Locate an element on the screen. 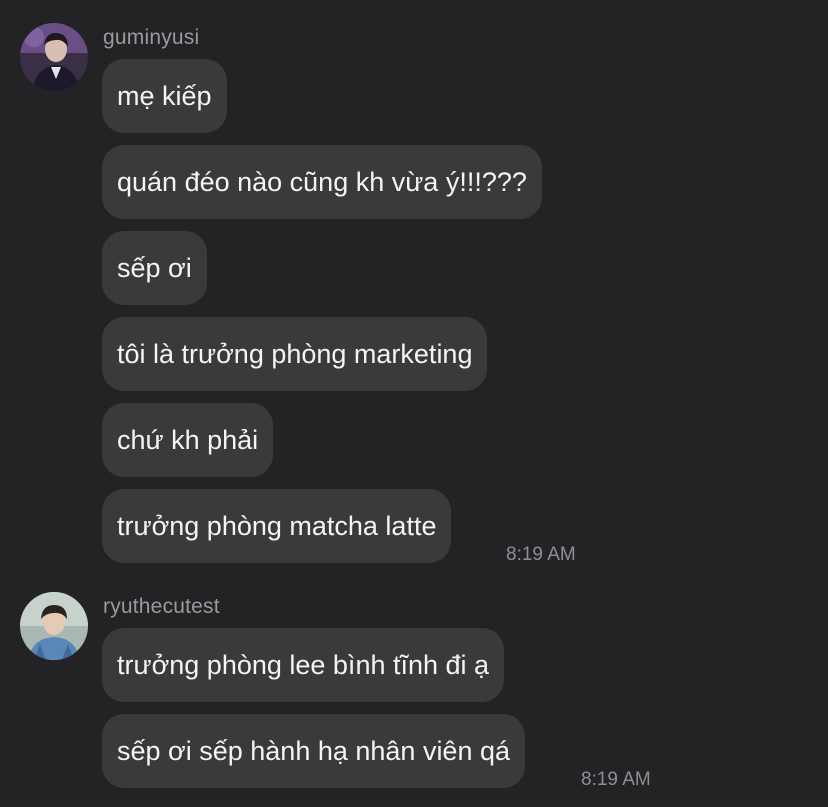  message-bubble: quán đéo nào cũng kh vừa ý!!!??? is located at coordinates (322, 182).